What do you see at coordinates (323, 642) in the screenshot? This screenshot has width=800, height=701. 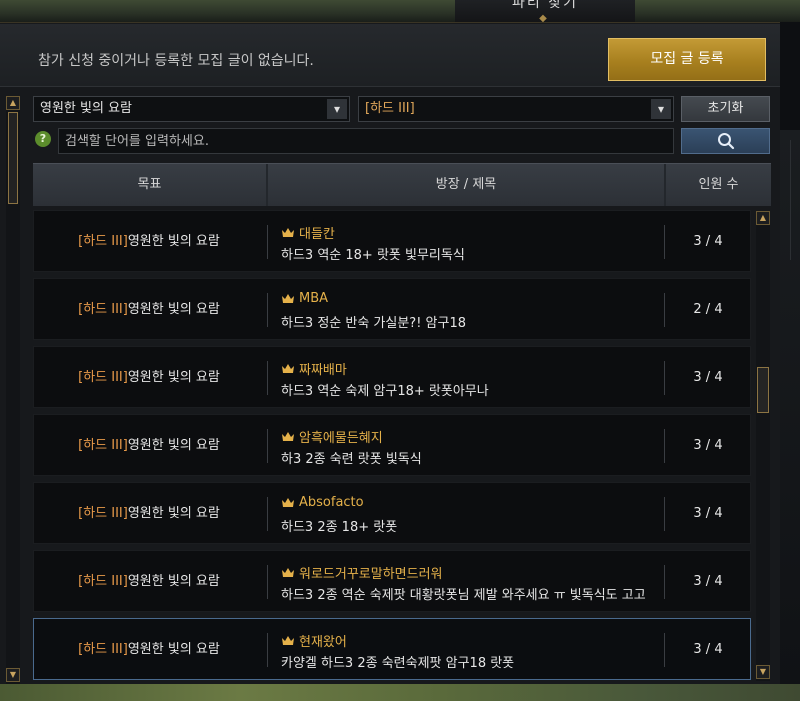 I see `row-leader-name: 현재왔어` at bounding box center [323, 642].